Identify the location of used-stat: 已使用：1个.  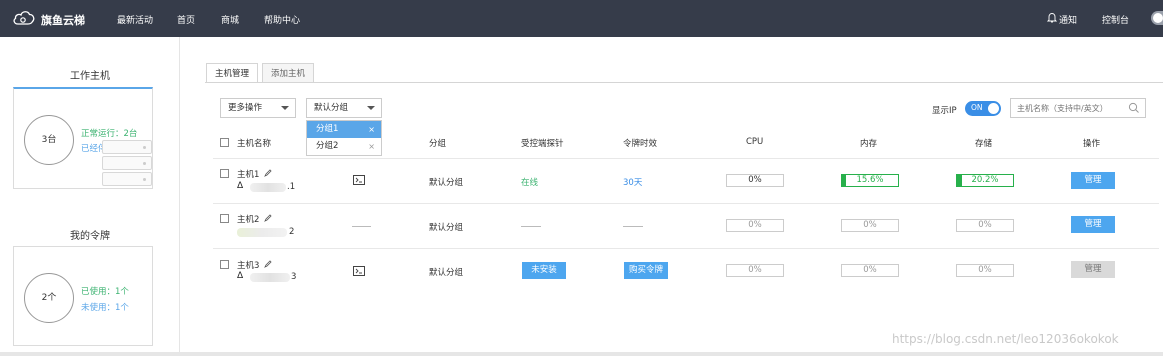
(105, 292).